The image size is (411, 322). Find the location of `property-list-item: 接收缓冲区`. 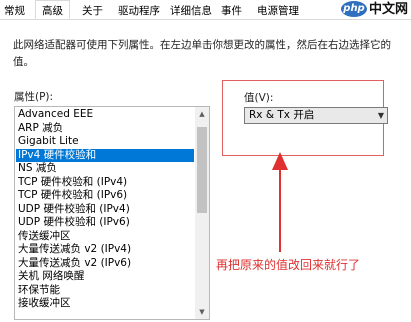

property-list-item: 接收缓冲区 is located at coordinates (105, 303).